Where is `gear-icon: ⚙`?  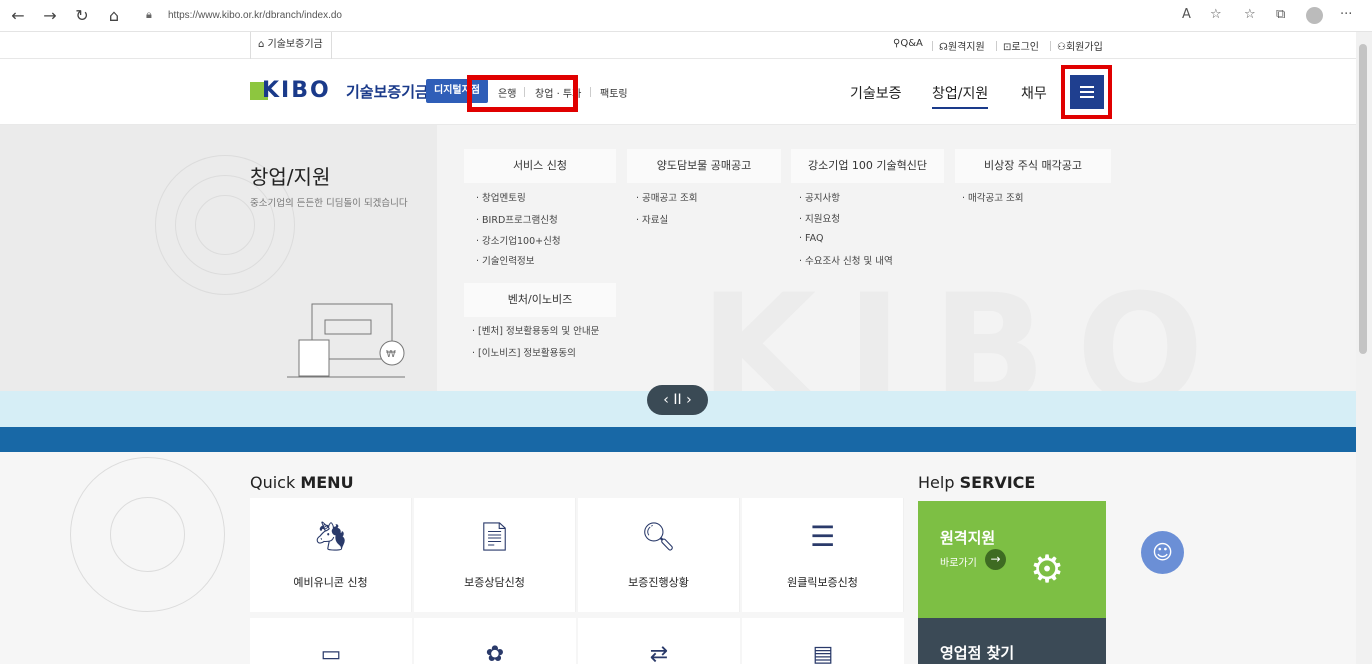
gear-icon: ⚙ is located at coordinates (1047, 569).